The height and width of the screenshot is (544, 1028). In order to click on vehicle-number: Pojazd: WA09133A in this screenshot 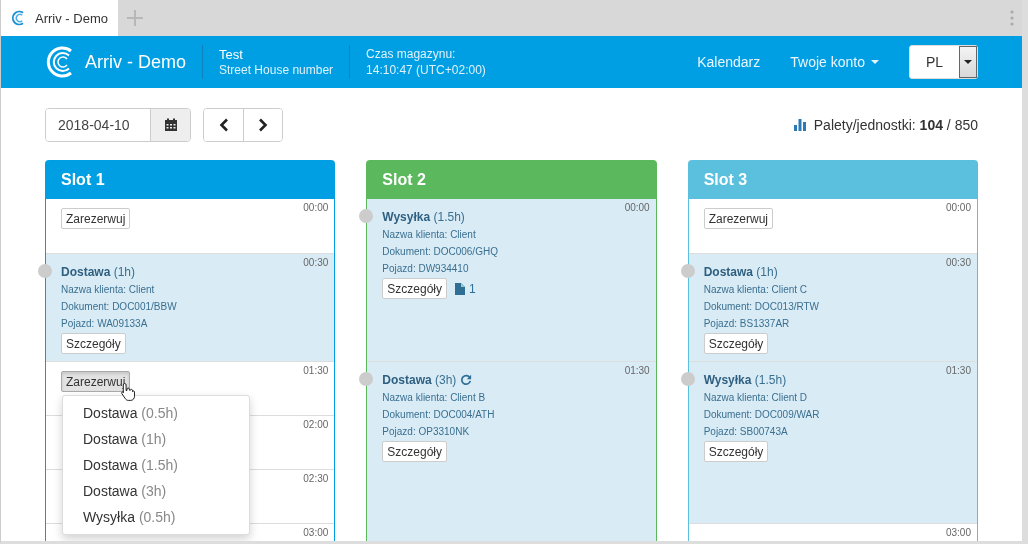, I will do `click(104, 324)`.